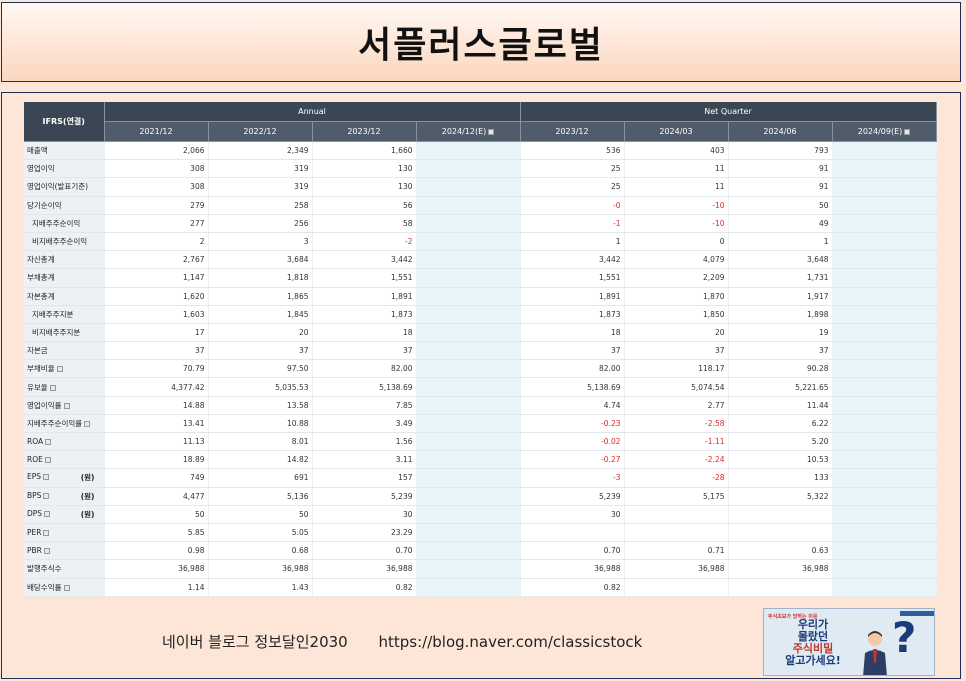  I want to click on row-label-text: 영업이익(발표기준), so click(58, 187).